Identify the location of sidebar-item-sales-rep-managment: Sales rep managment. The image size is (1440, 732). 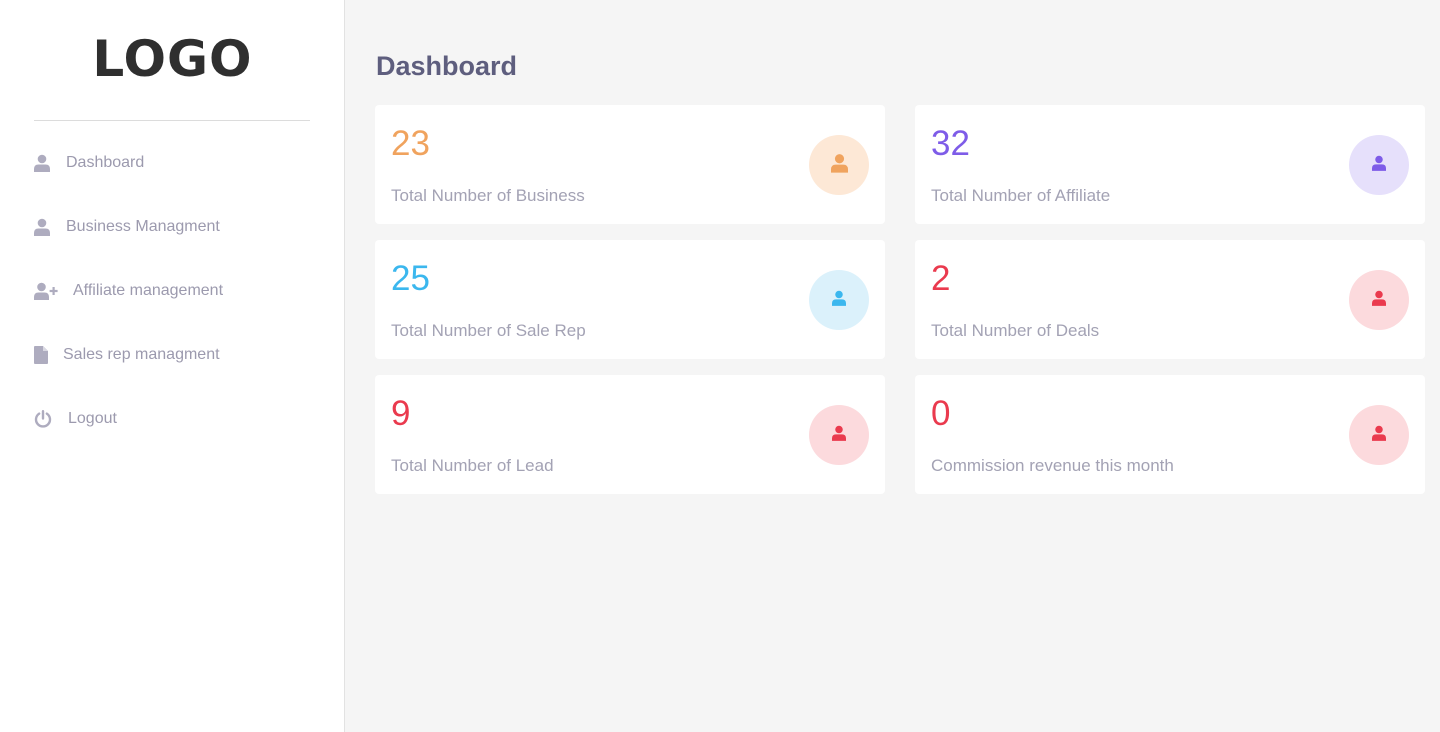
(128, 355).